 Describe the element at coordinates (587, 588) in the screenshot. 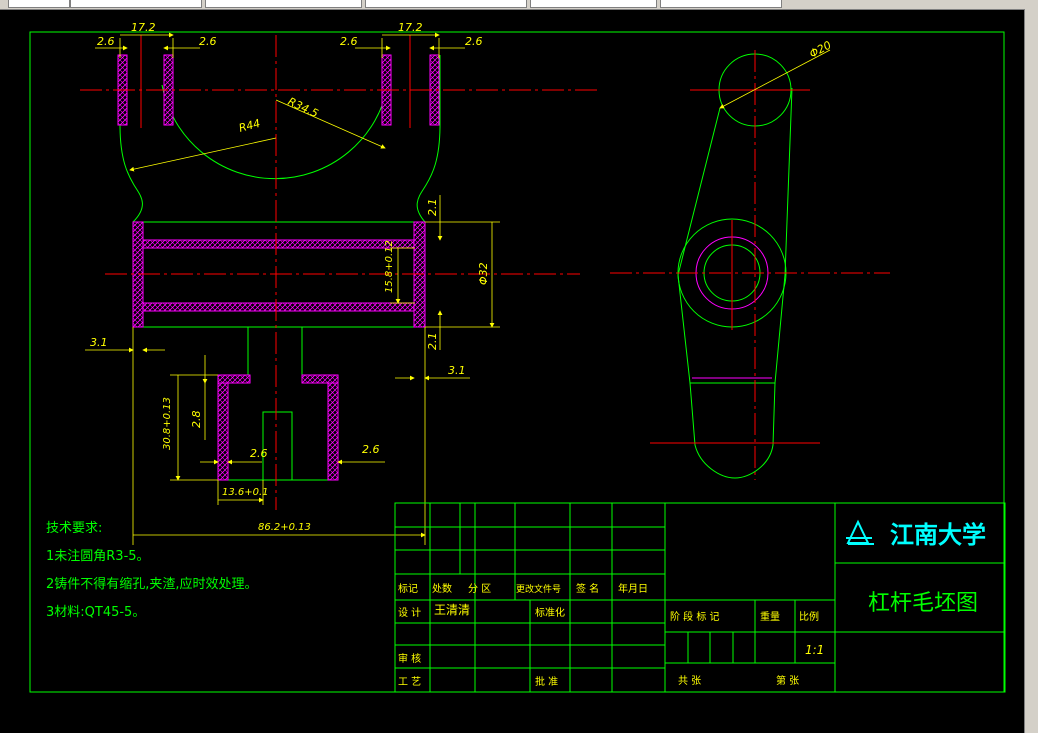

I see `tb-header-4: 签 名` at that location.